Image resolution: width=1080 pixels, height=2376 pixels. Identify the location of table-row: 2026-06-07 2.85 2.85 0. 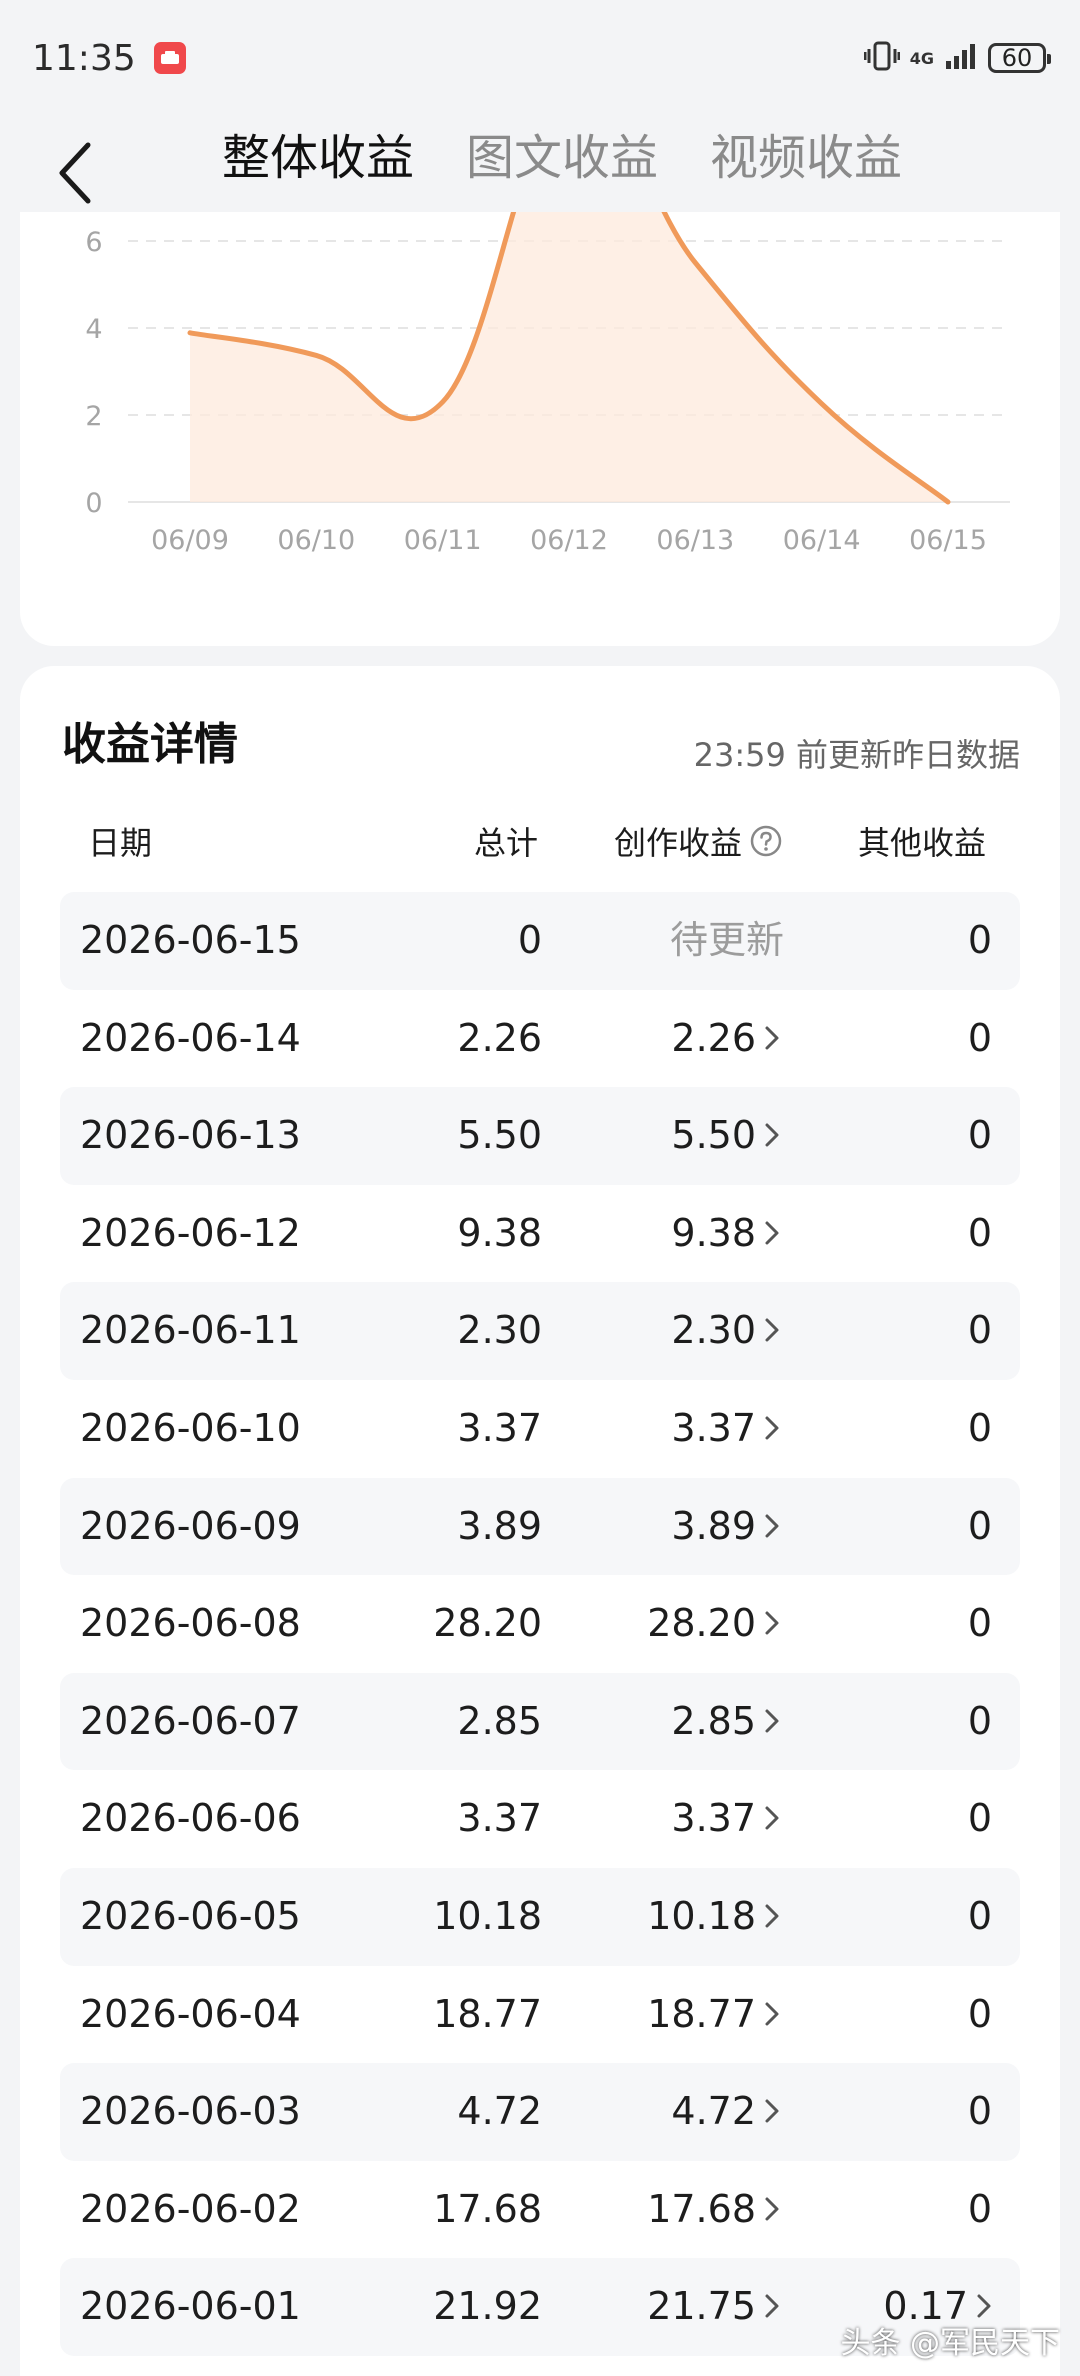
(540, 1721).